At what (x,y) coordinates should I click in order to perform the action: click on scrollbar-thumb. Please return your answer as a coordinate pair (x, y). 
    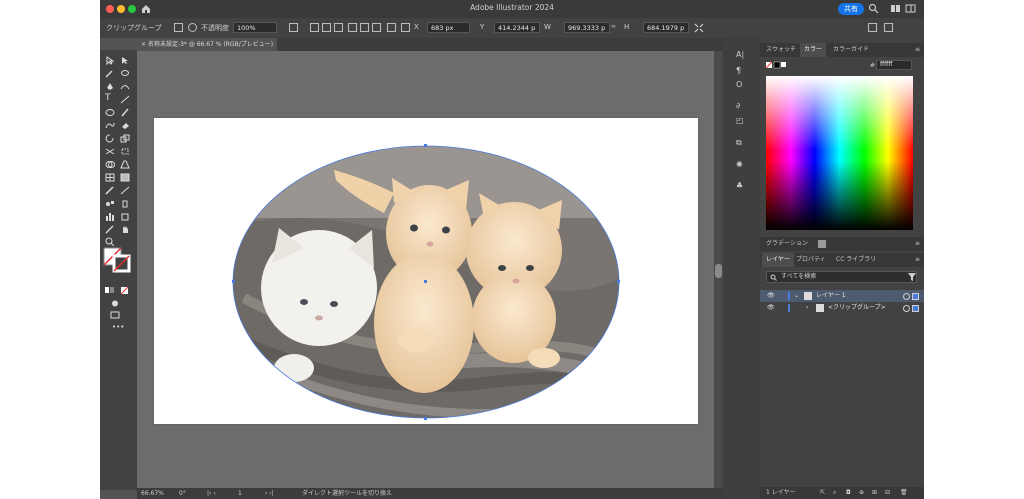
    Looking at the image, I should click on (718, 271).